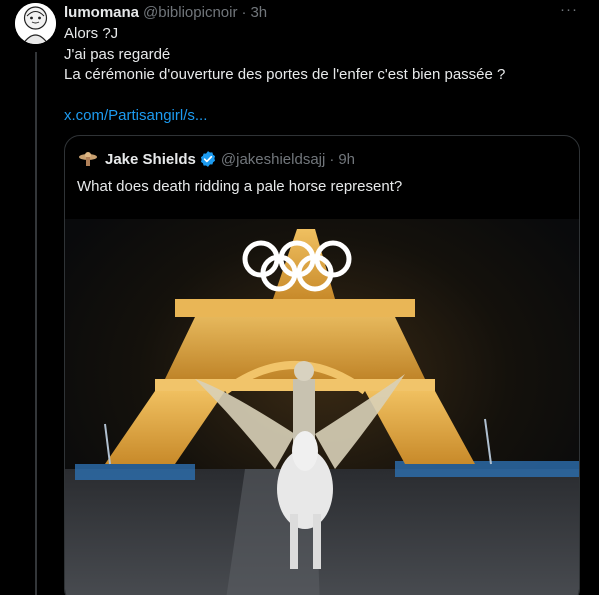 The height and width of the screenshot is (595, 599). Describe the element at coordinates (346, 159) in the screenshot. I see `quoted-post-time: 9h` at that location.